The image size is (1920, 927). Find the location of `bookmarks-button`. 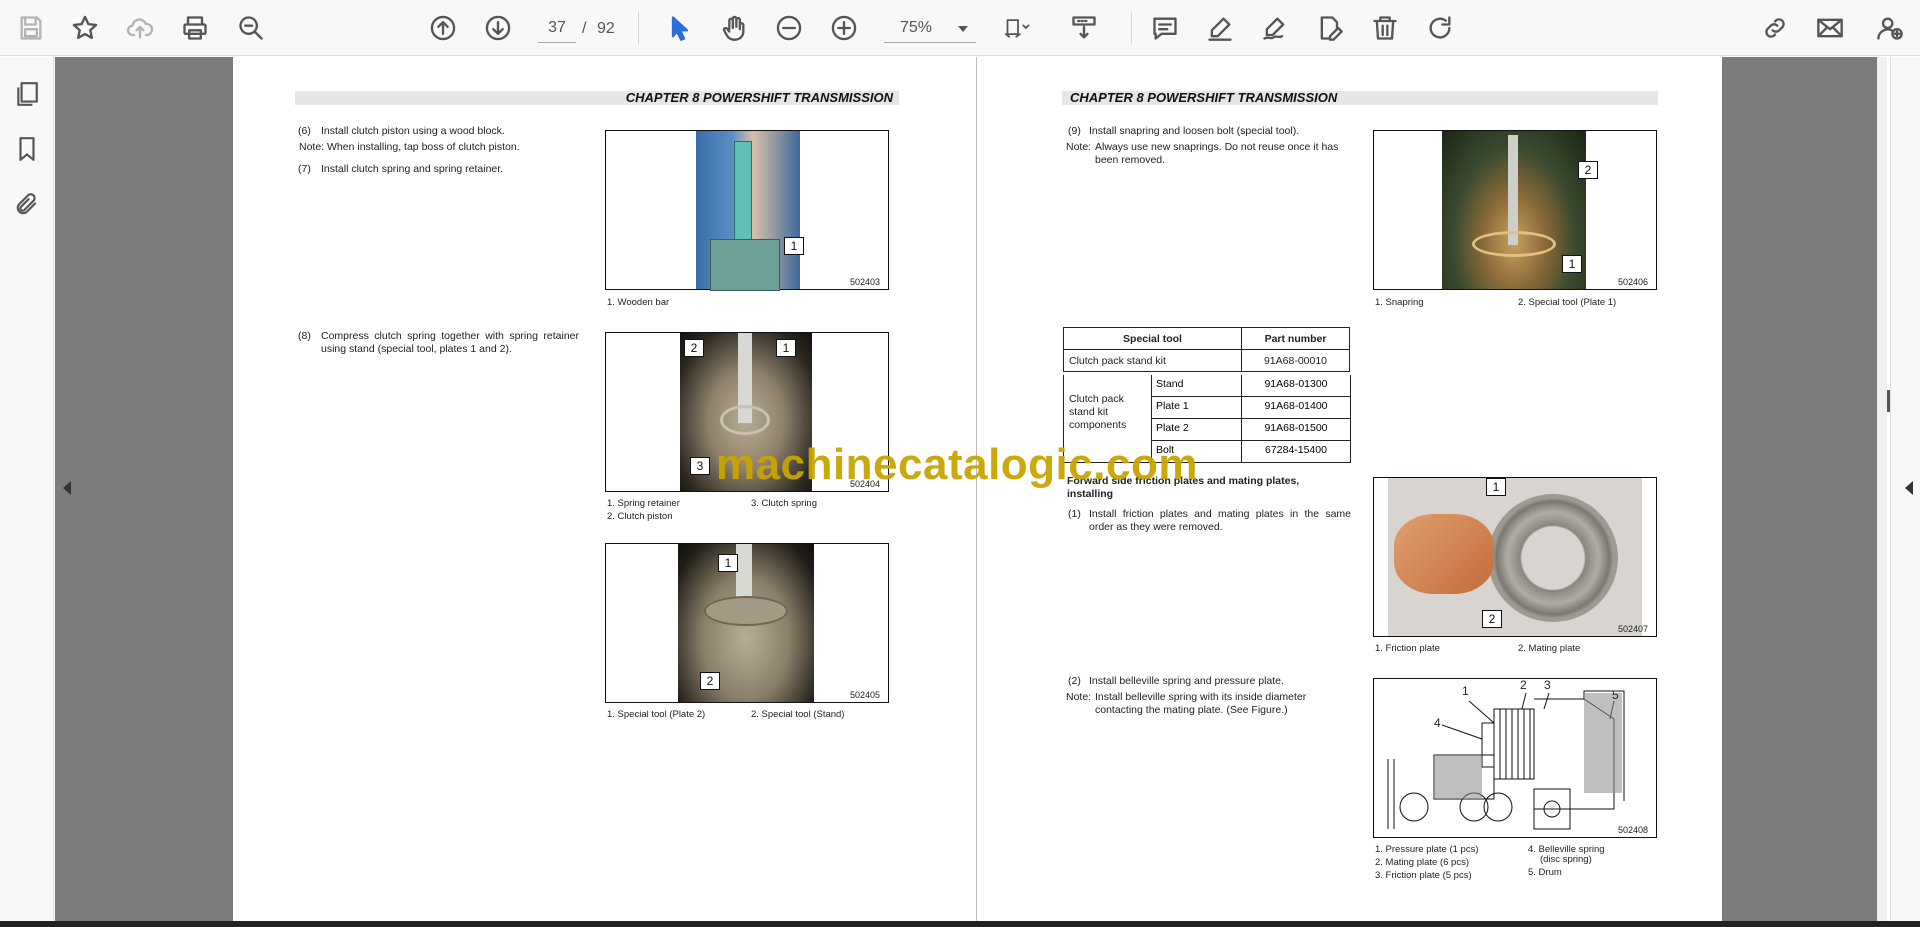

bookmarks-button is located at coordinates (27, 149).